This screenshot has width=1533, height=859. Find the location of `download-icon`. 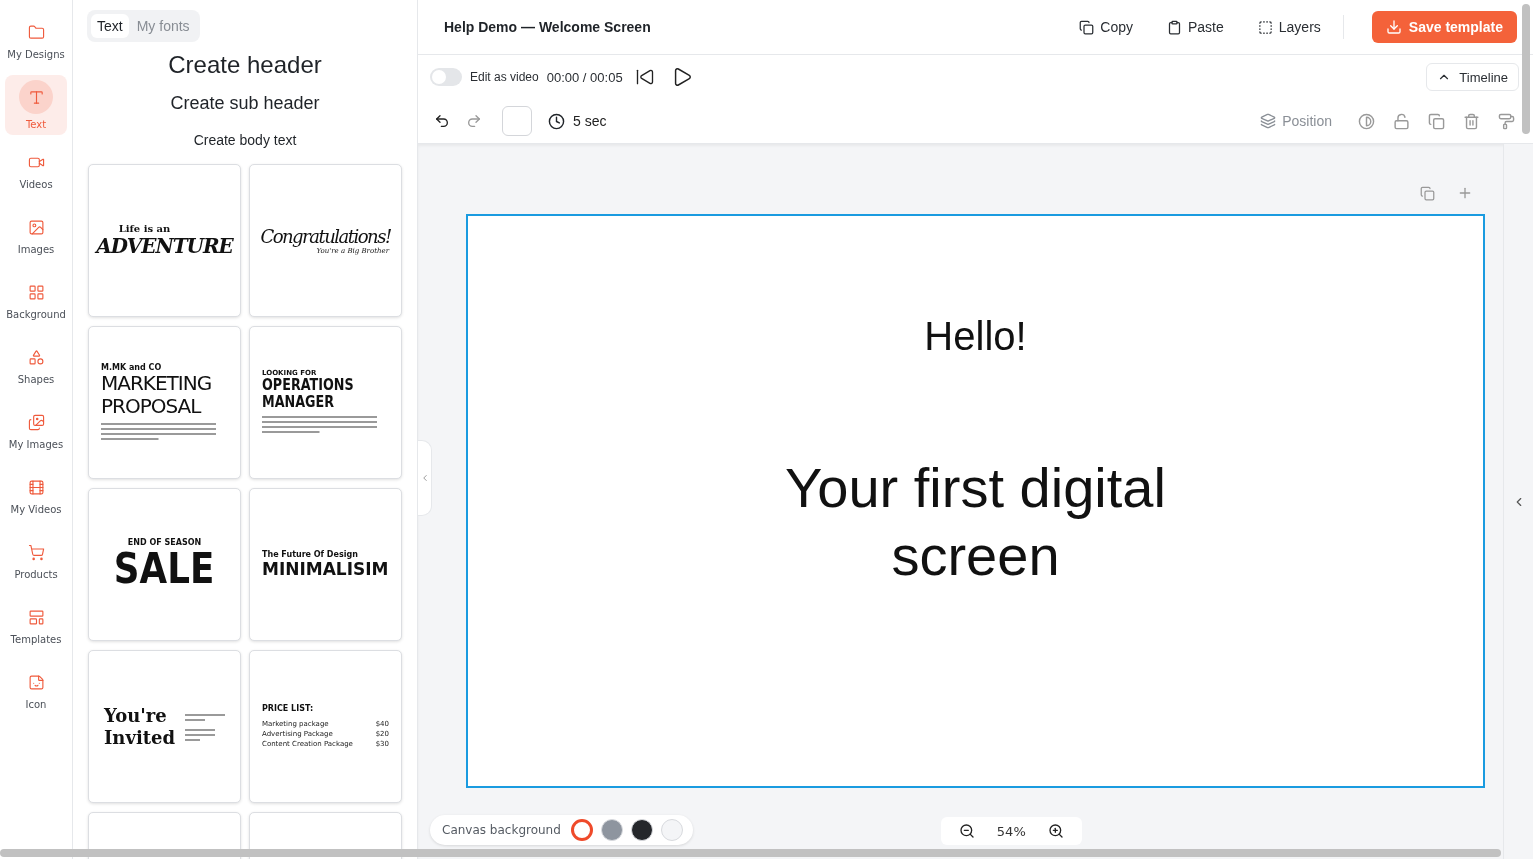

download-icon is located at coordinates (1393, 27).